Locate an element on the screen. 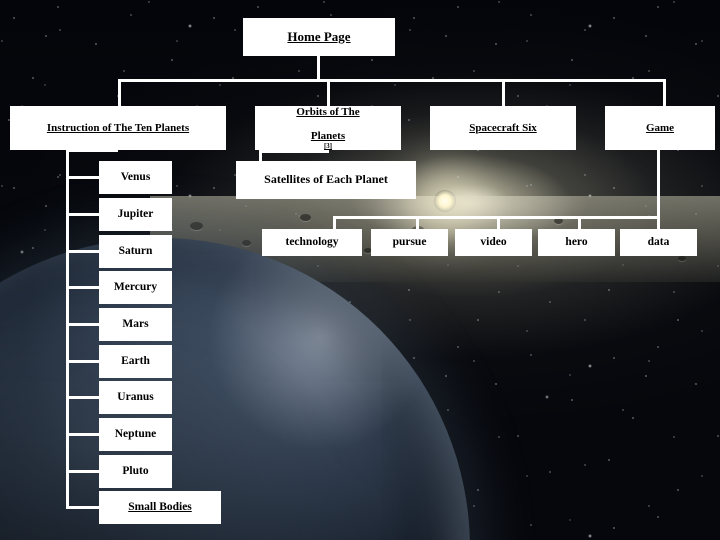 This screenshot has height=540, width=720. node-planet-mercury-label: Mercury is located at coordinates (135, 287).